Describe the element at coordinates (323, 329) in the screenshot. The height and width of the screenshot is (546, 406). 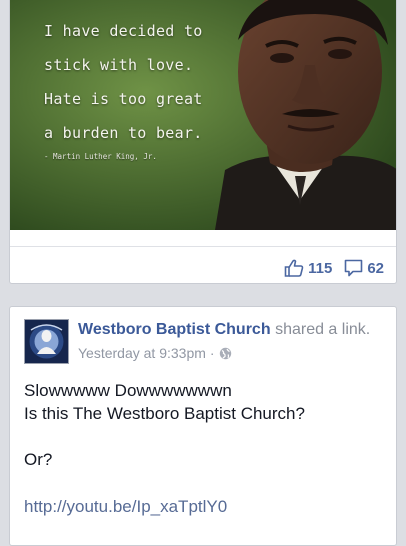
I see `post-action: shared a link.` at that location.